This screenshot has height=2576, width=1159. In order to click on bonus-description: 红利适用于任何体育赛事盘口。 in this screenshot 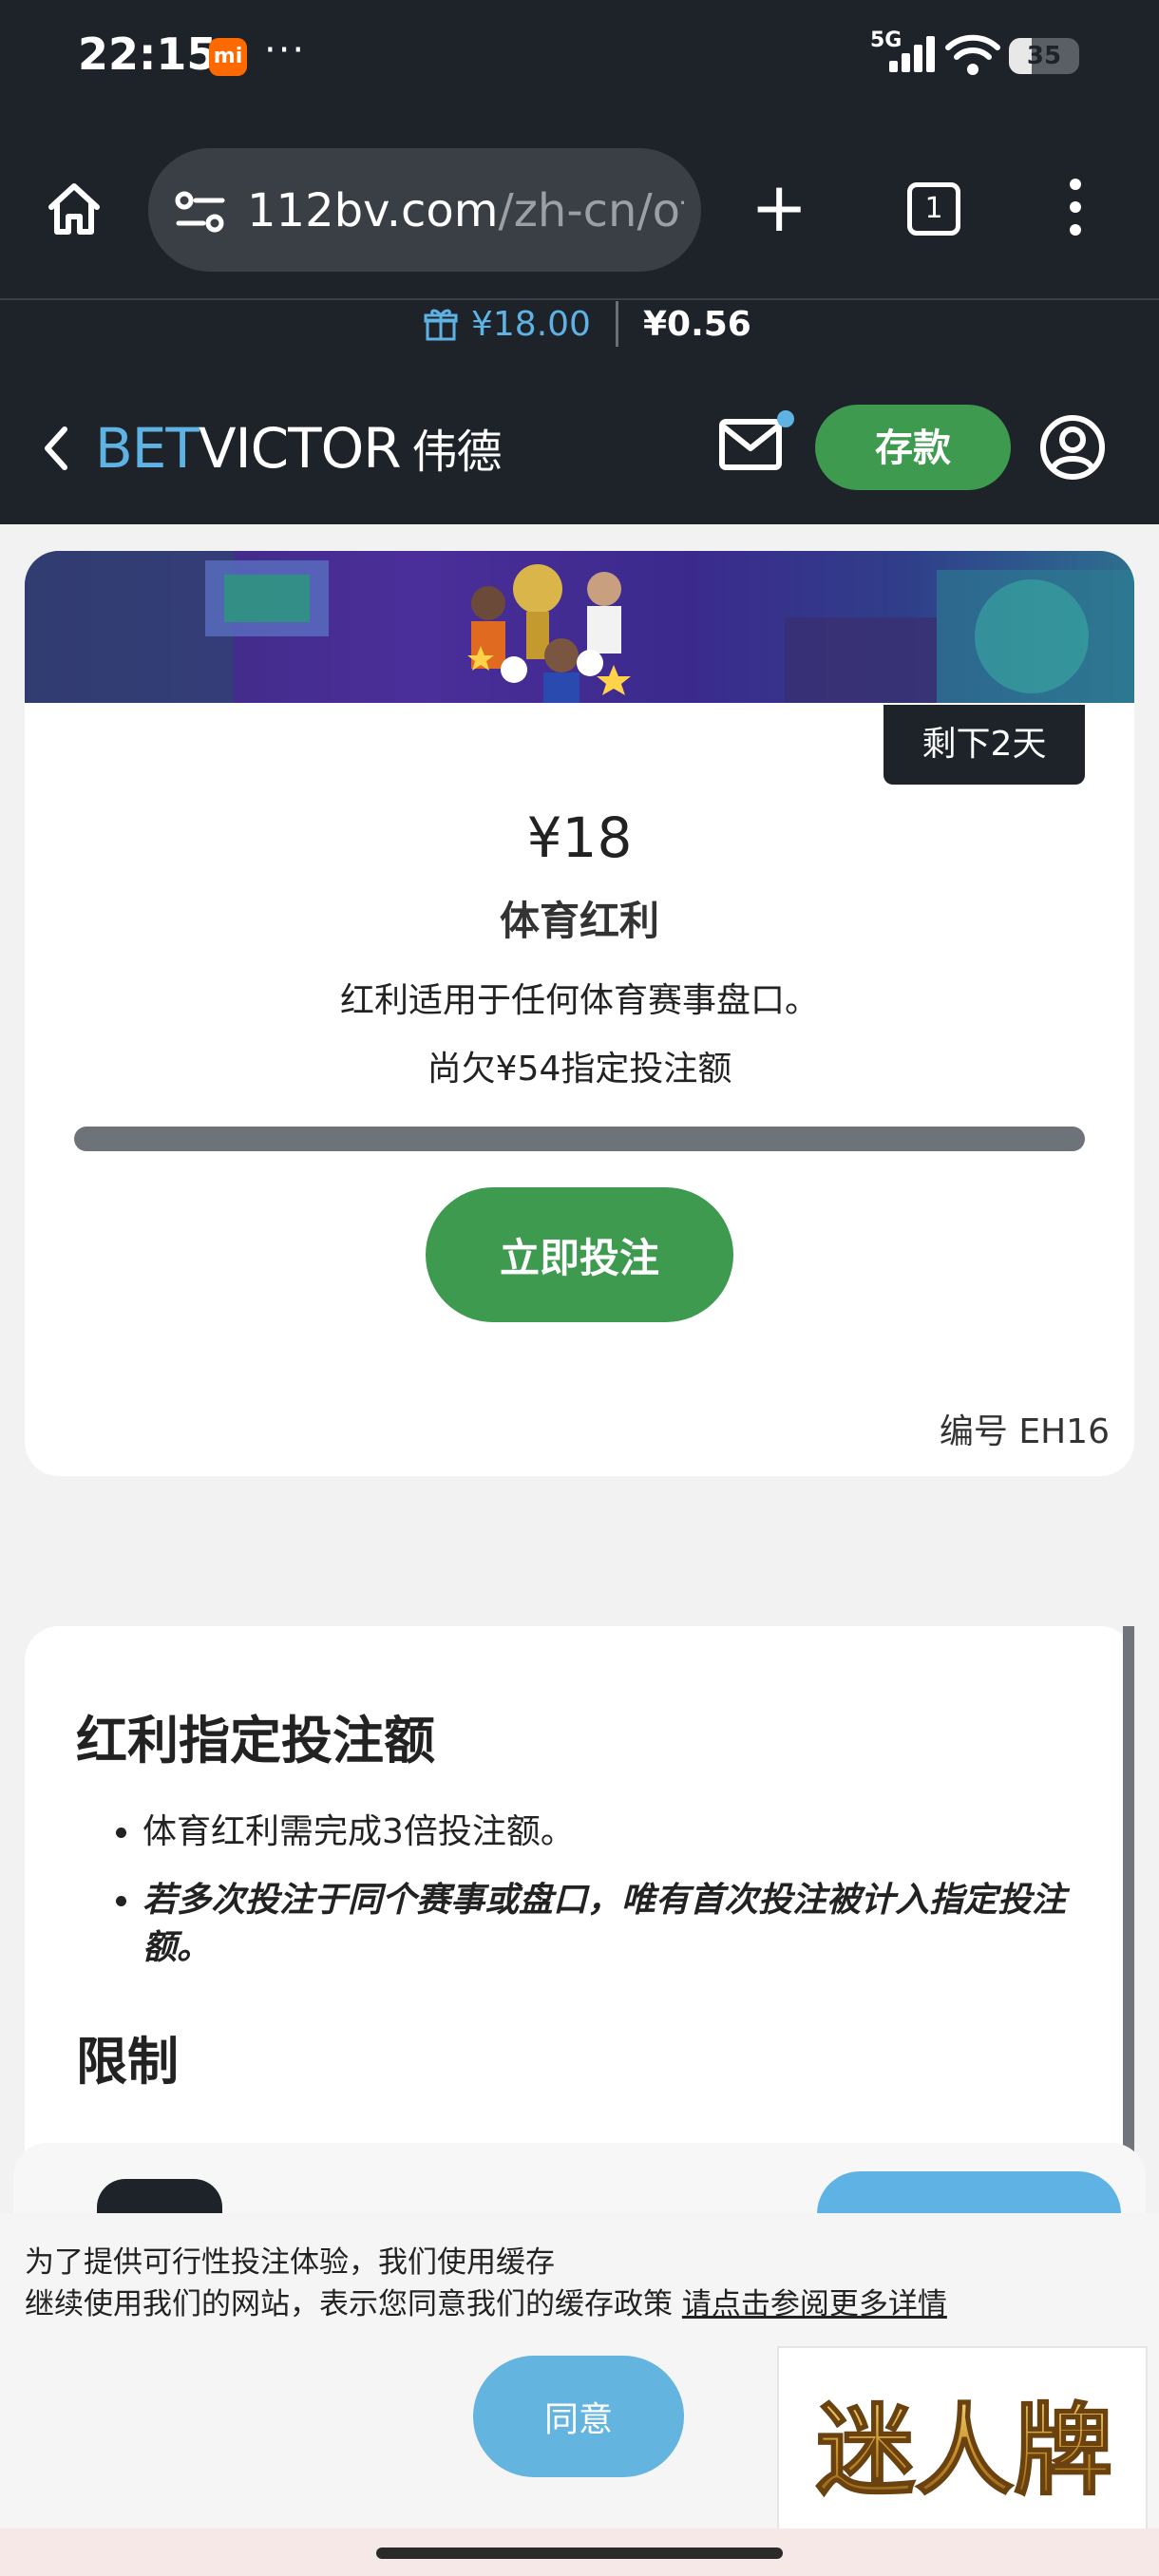, I will do `click(579, 1000)`.